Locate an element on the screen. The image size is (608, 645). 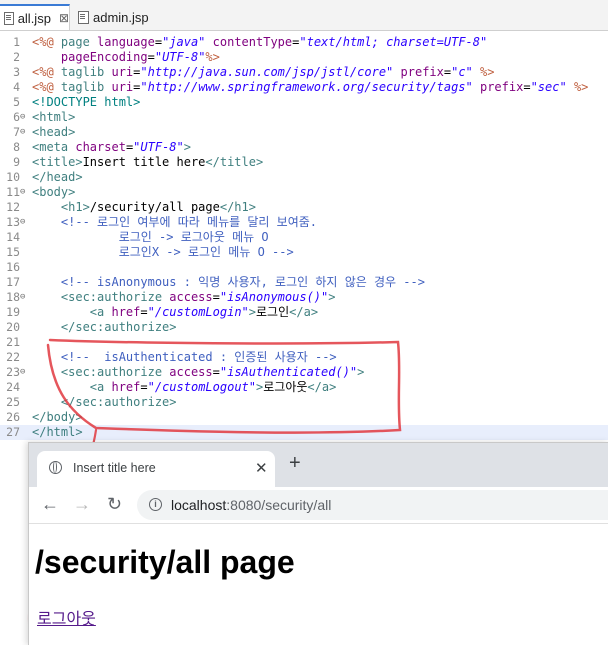
browser-tab: Insert title here ✕ is located at coordinates (156, 469).